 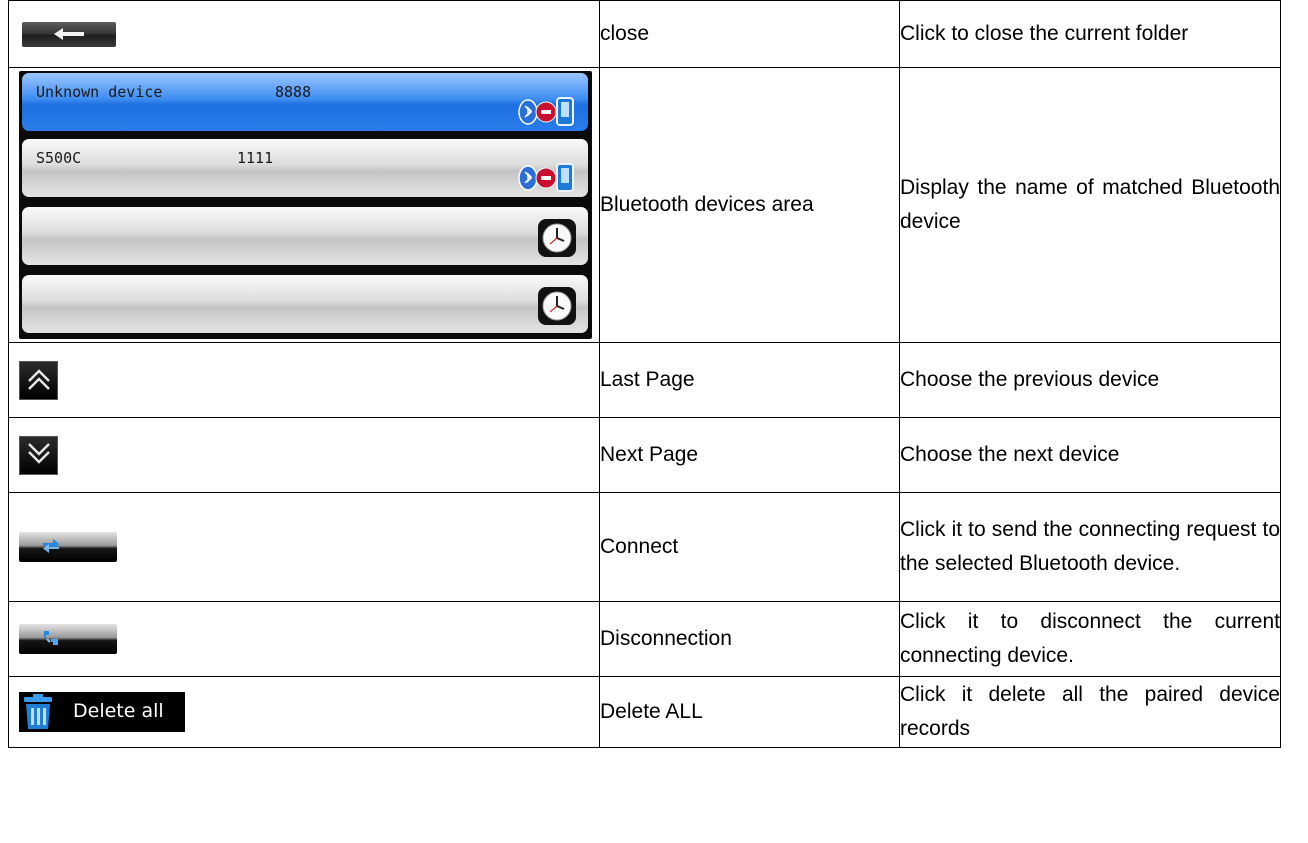 I want to click on back-arrow-icon, so click(x=69, y=33).